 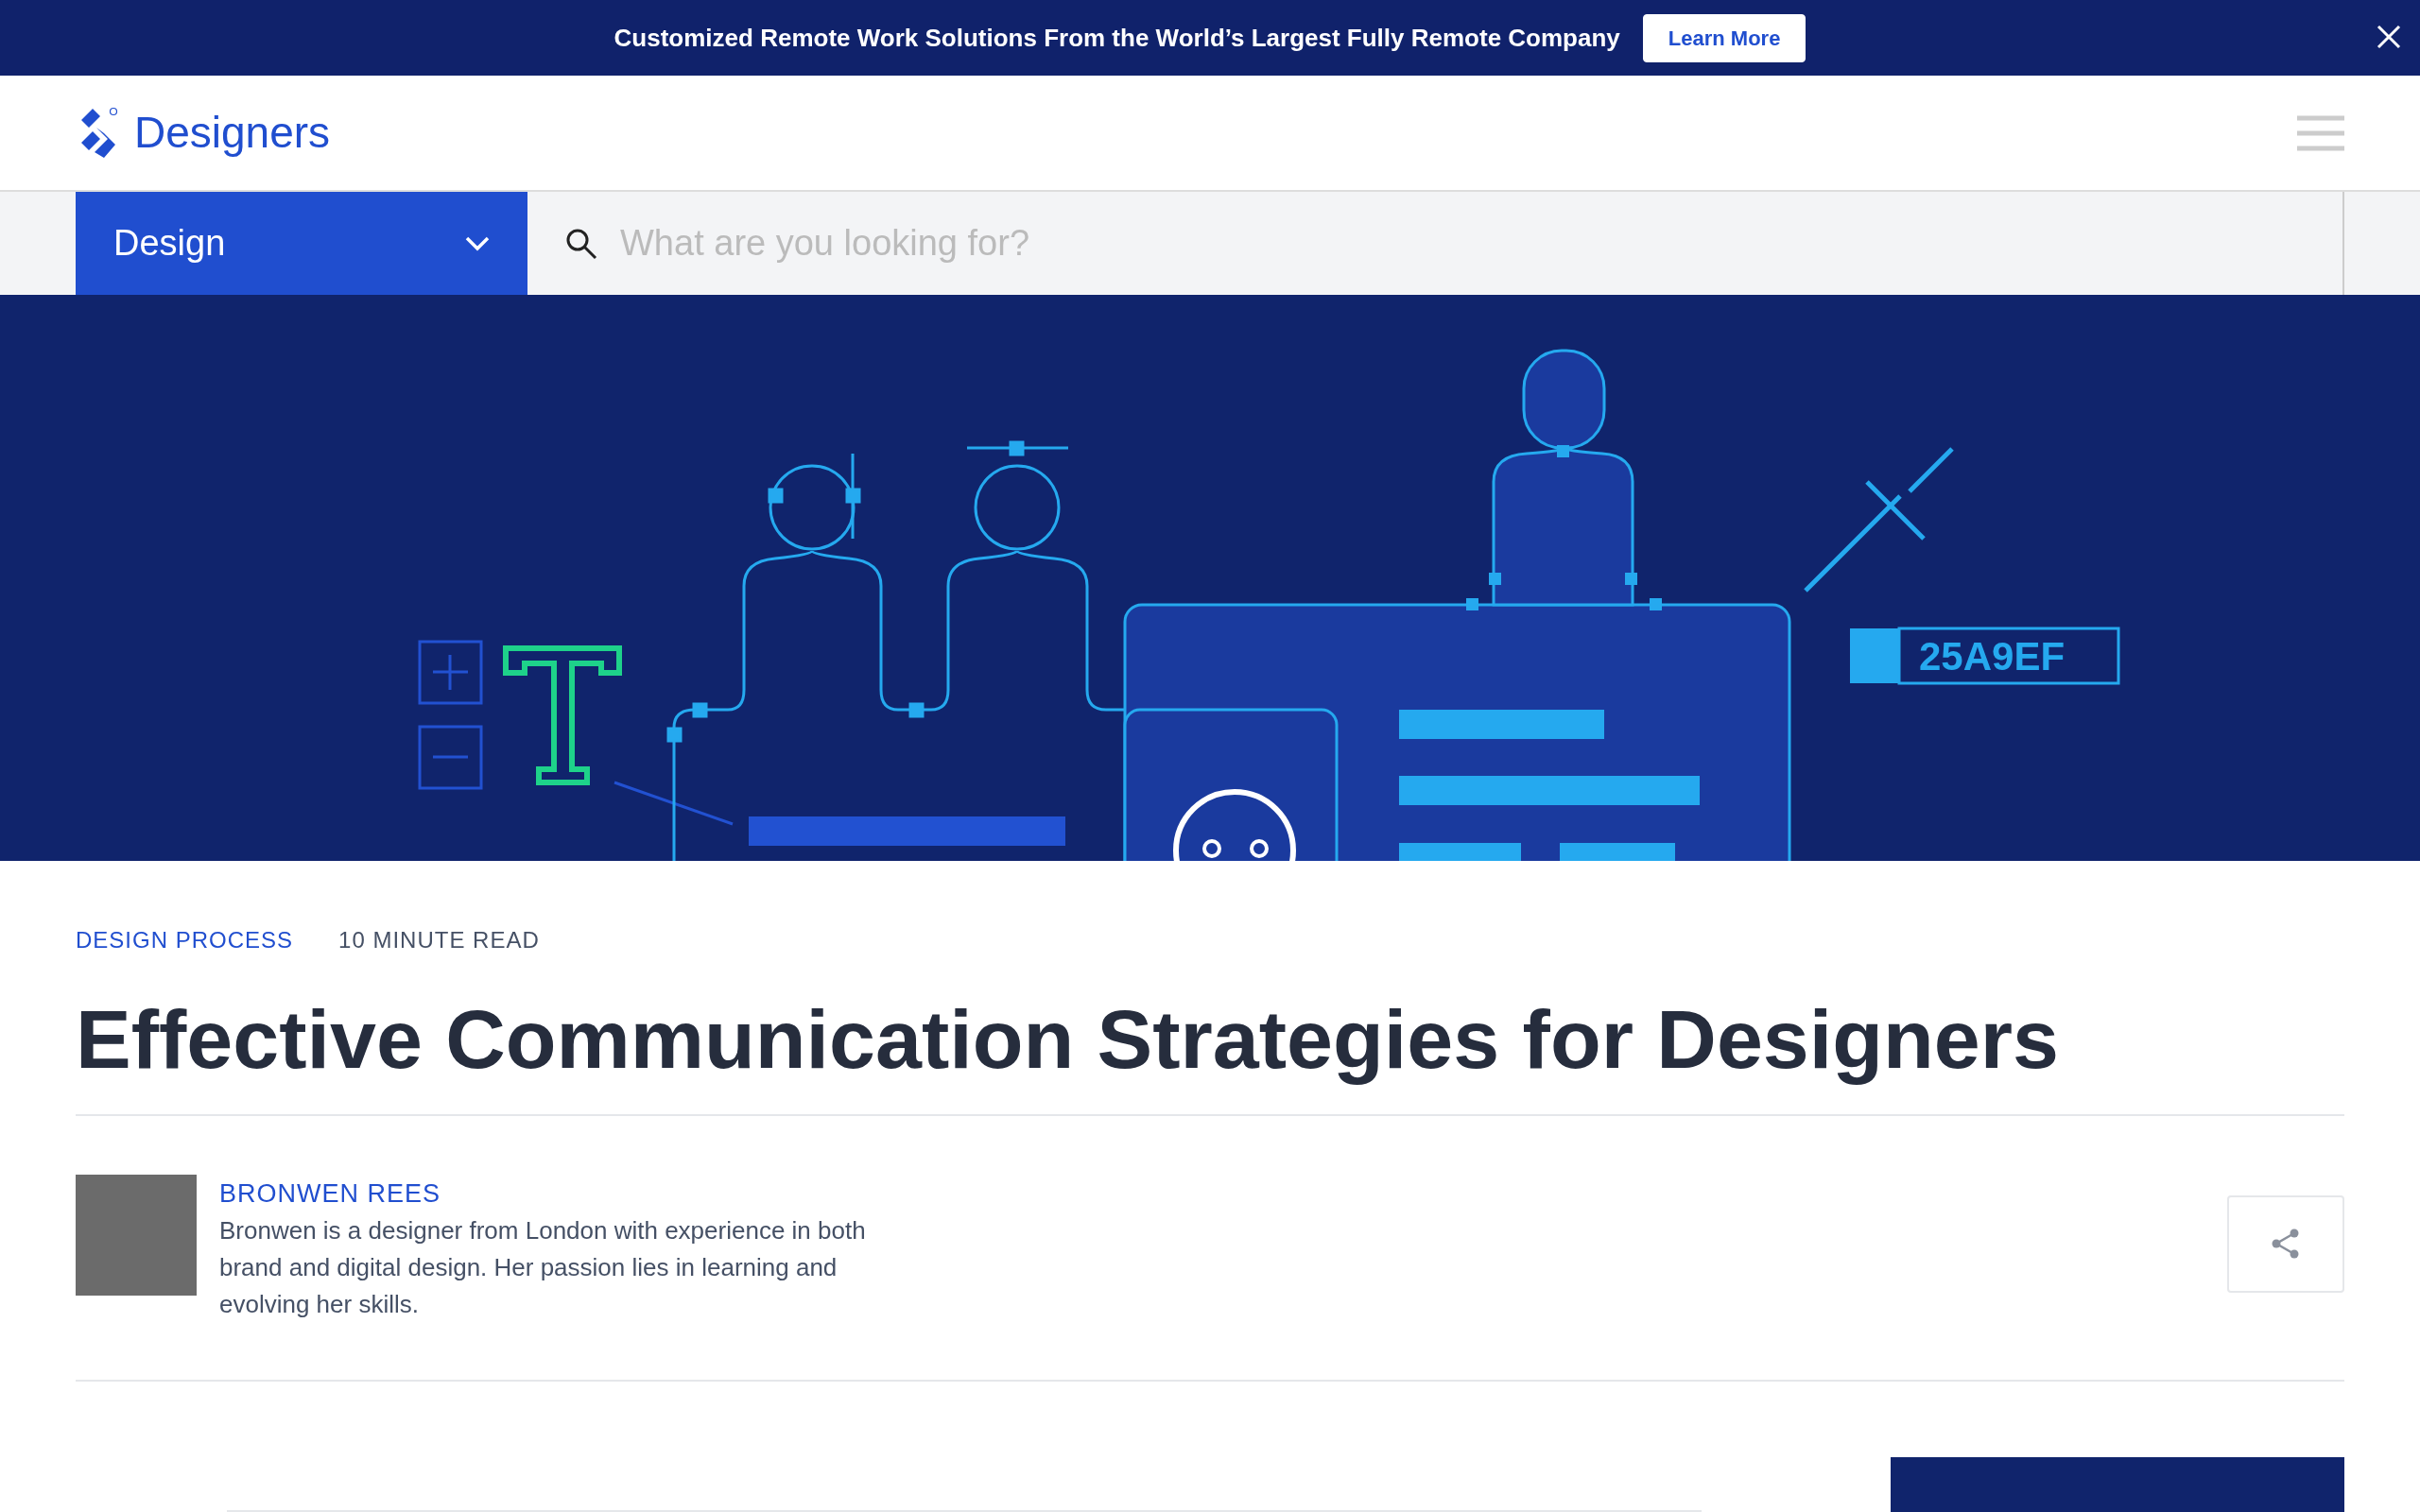 I want to click on close-button, so click(x=2389, y=37).